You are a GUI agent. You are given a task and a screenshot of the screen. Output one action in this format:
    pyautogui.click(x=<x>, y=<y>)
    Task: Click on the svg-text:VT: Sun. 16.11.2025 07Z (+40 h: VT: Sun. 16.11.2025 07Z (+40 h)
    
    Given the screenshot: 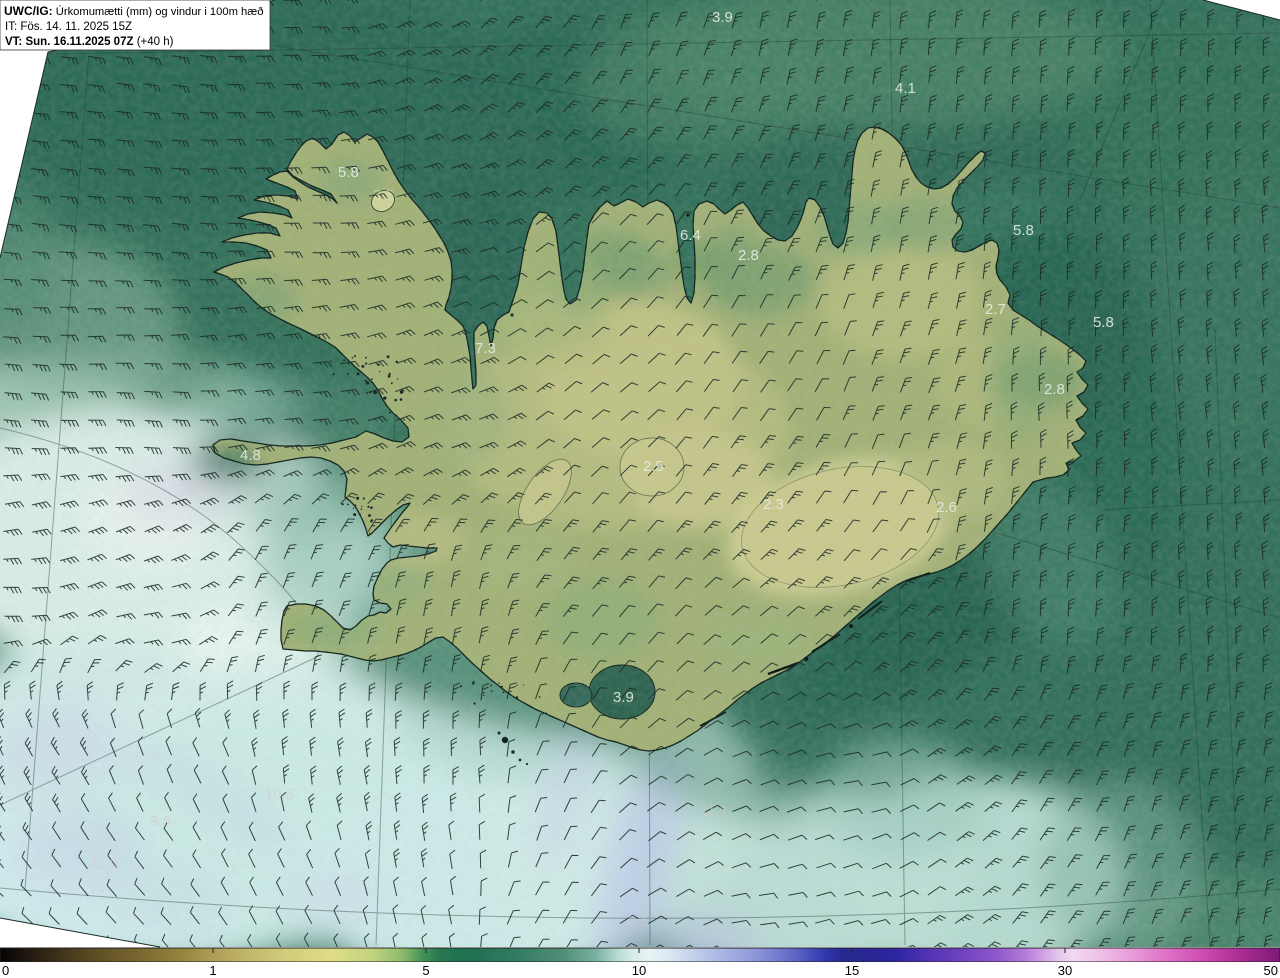 What is the action you would take?
    pyautogui.click(x=89, y=42)
    